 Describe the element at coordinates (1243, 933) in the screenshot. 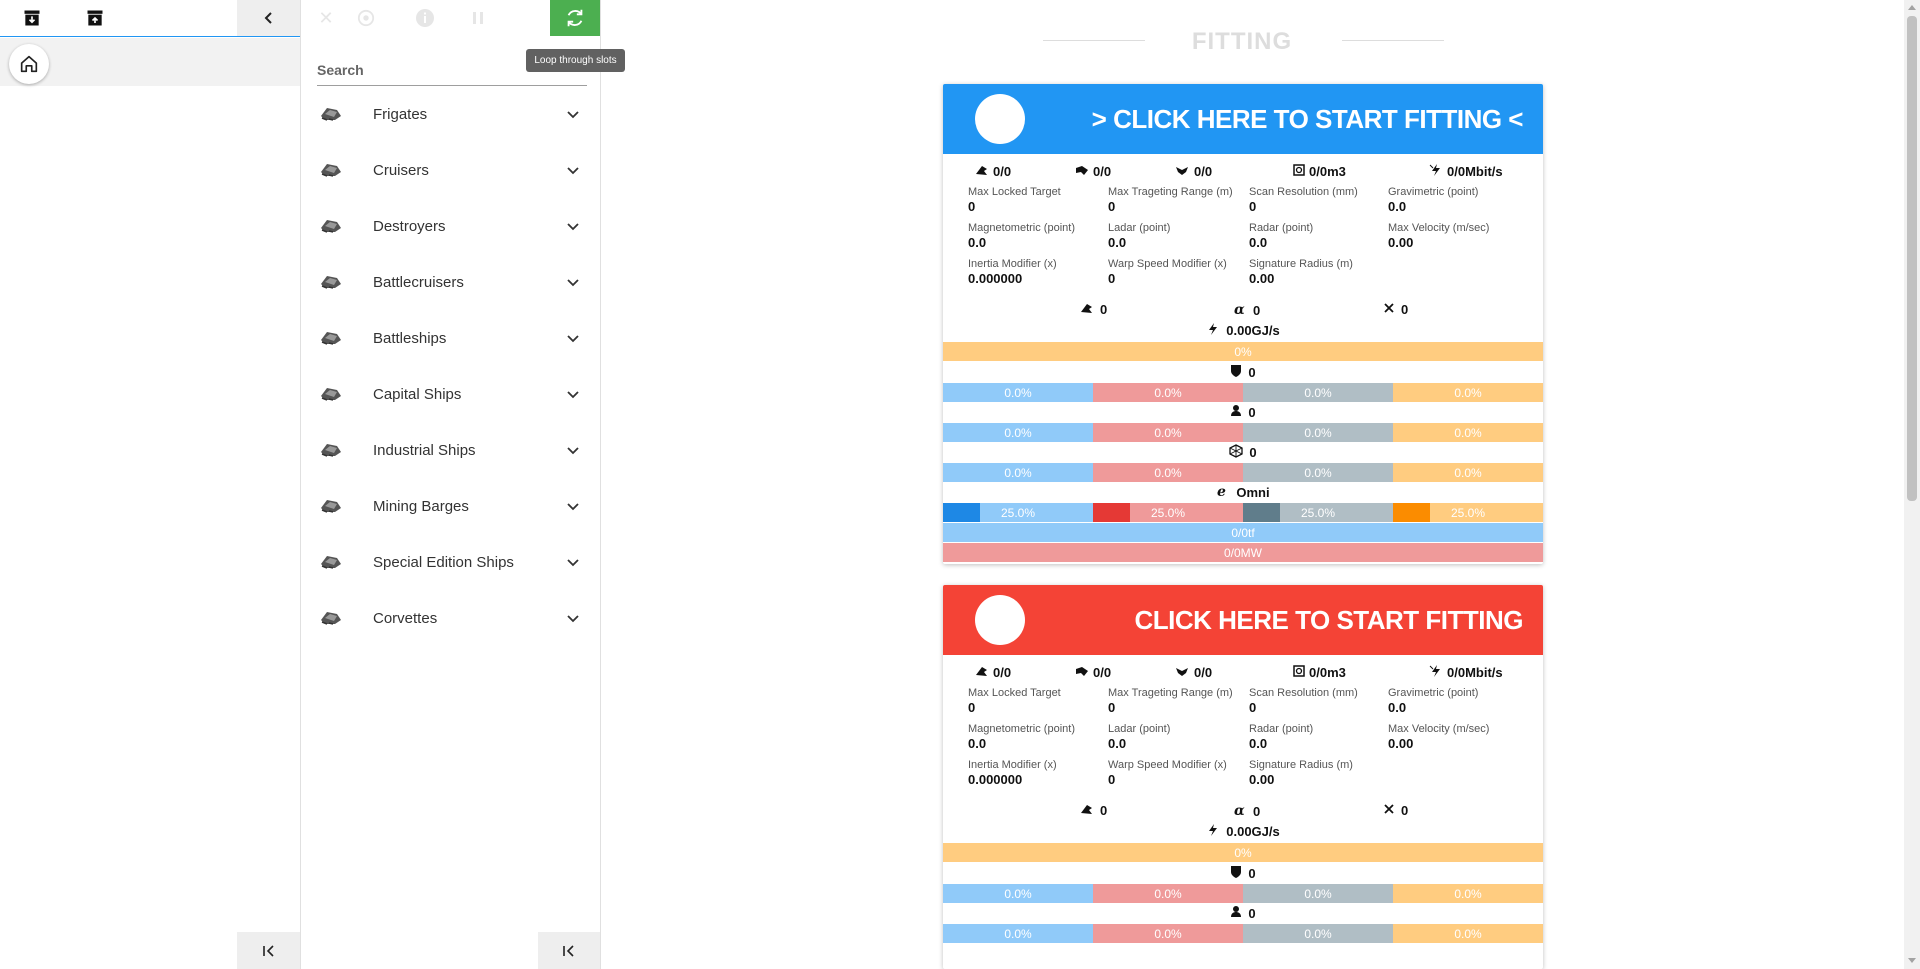

I see `armor-resist-bar: 0.0% 0.0% 0.0% 0.0%` at that location.